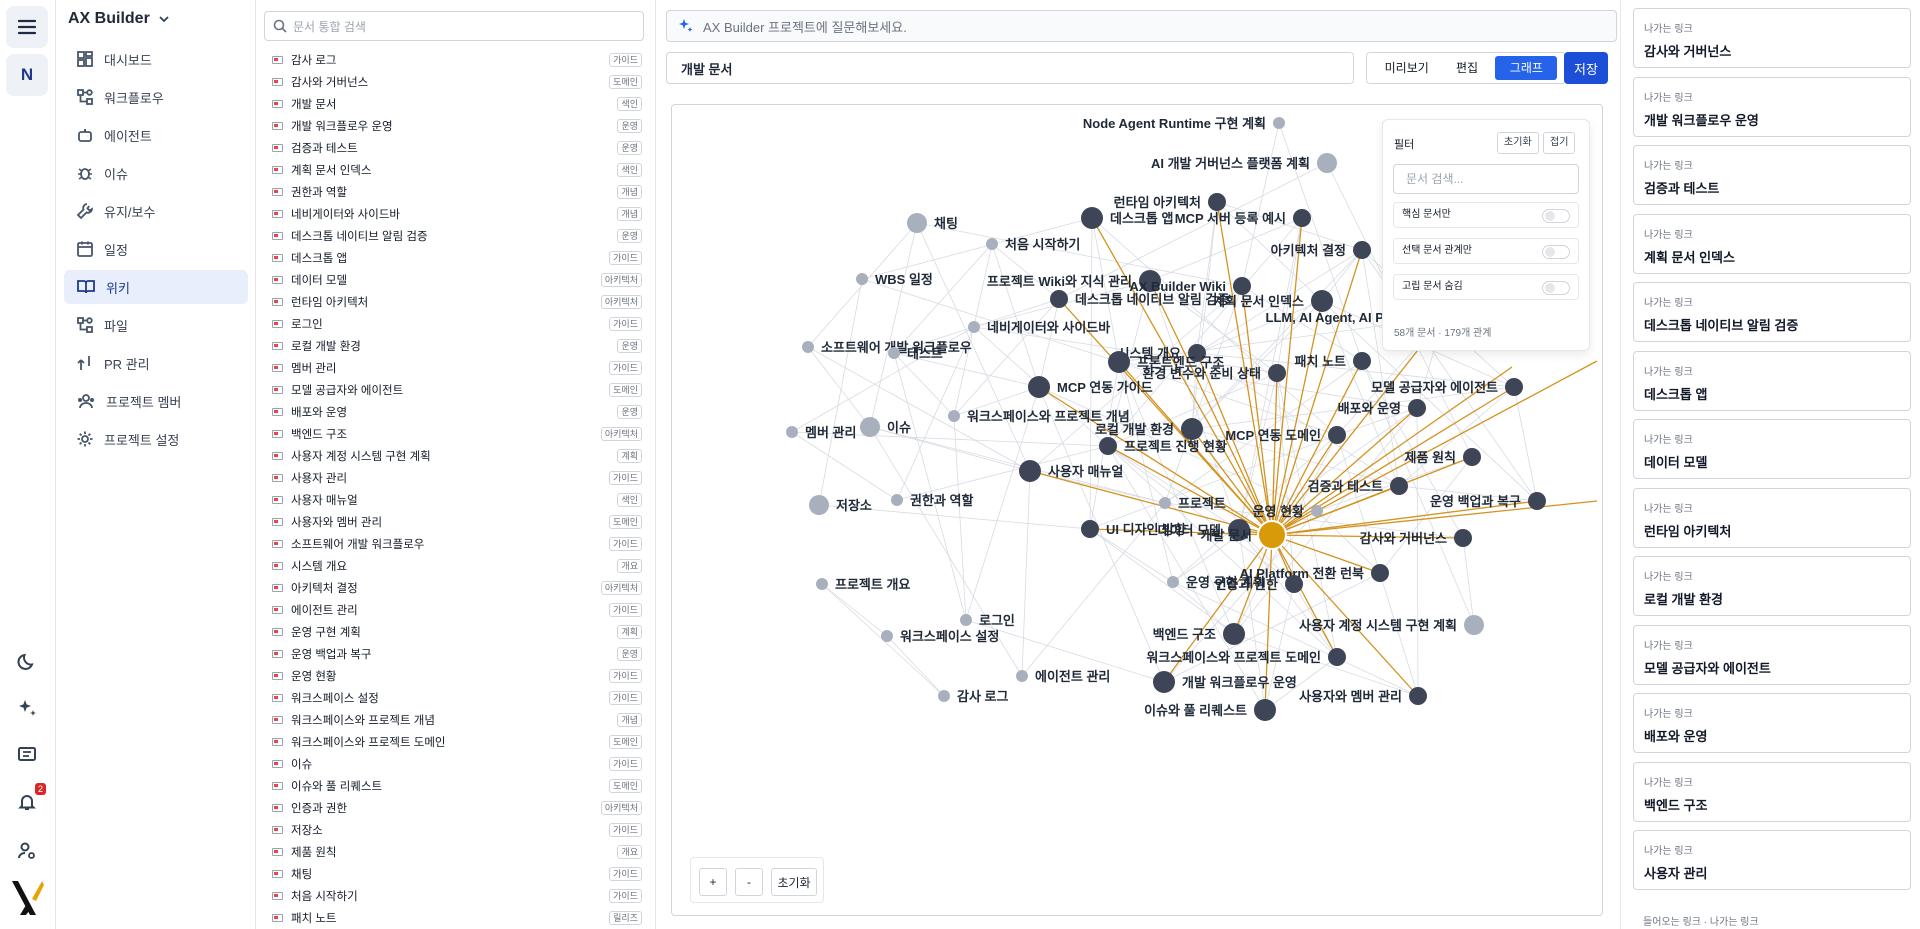 This screenshot has height=929, width=1920. Describe the element at coordinates (1556, 288) in the screenshot. I see `hide-isolated-toggle` at that location.